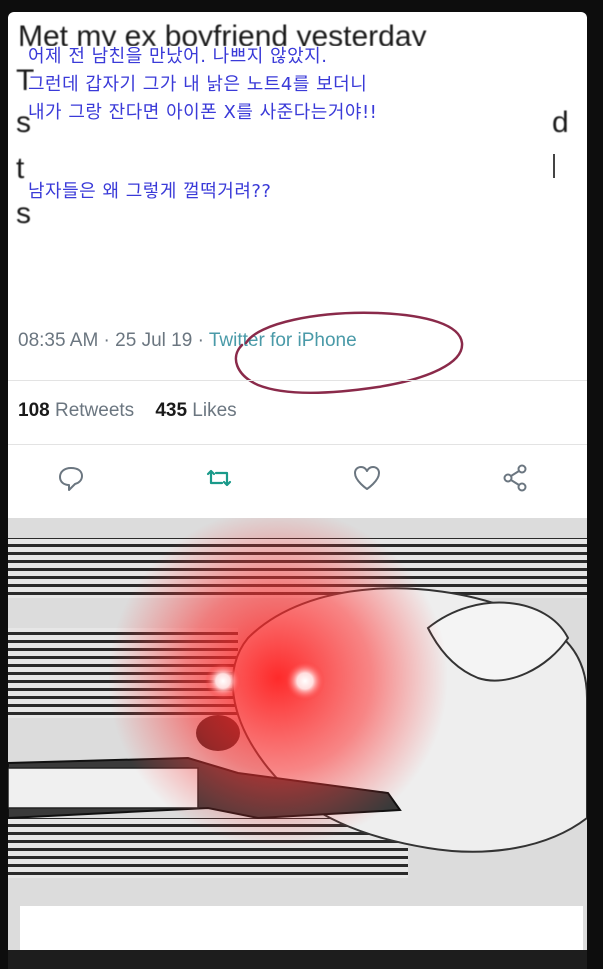  I want to click on tweet-actions, so click(297, 479).